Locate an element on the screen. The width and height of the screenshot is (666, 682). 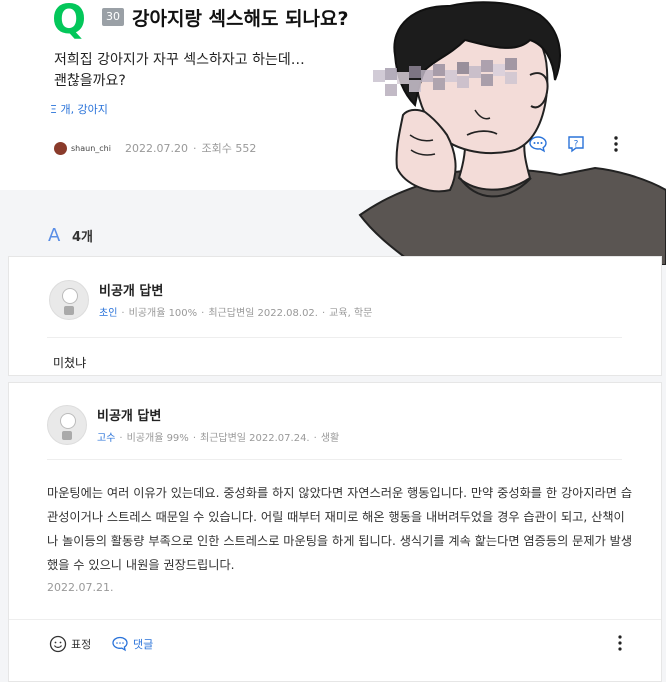
answer-rank: 고수 is located at coordinates (106, 438).